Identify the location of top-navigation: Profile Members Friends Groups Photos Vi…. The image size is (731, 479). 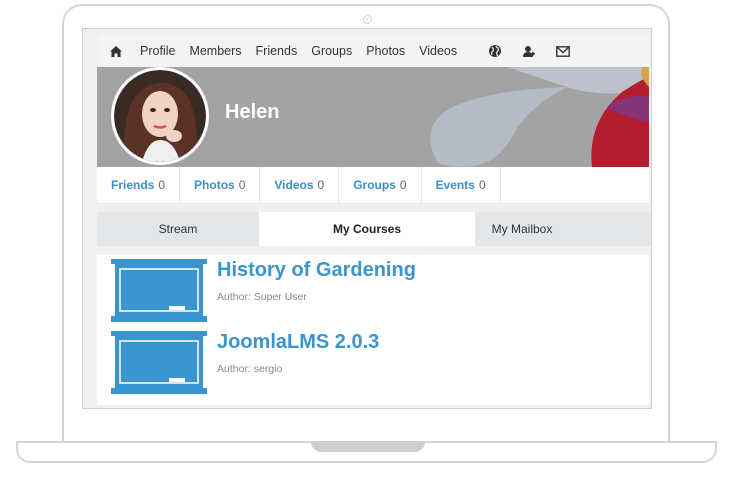
(374, 51).